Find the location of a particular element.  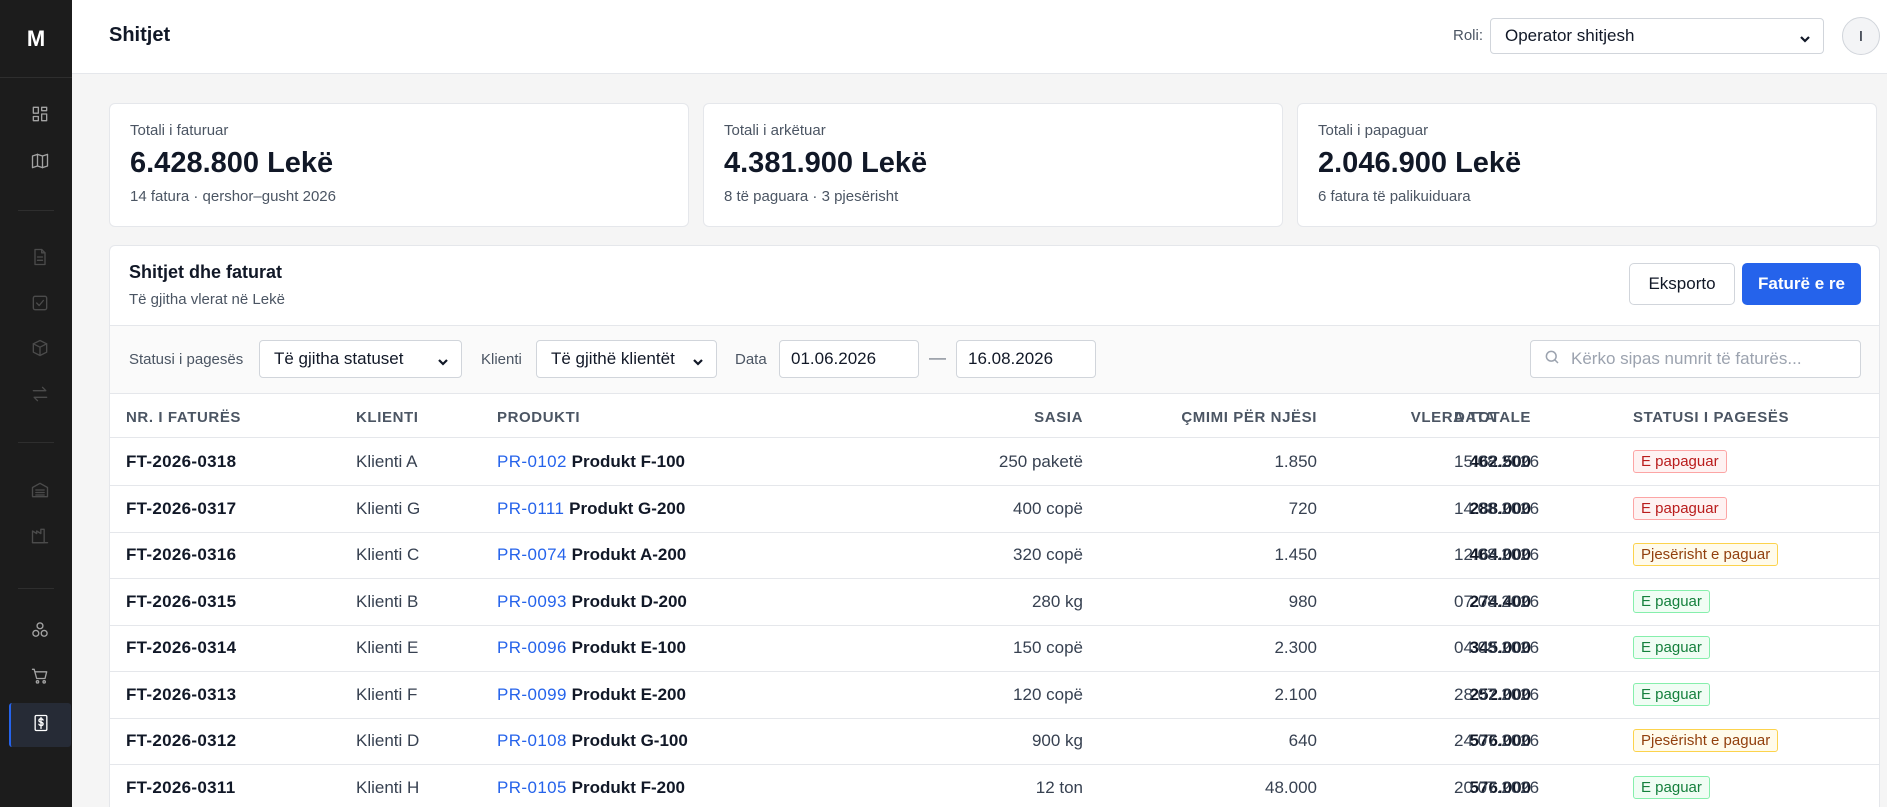

client-filter-select: Të gjithë klientët is located at coordinates (626, 359).